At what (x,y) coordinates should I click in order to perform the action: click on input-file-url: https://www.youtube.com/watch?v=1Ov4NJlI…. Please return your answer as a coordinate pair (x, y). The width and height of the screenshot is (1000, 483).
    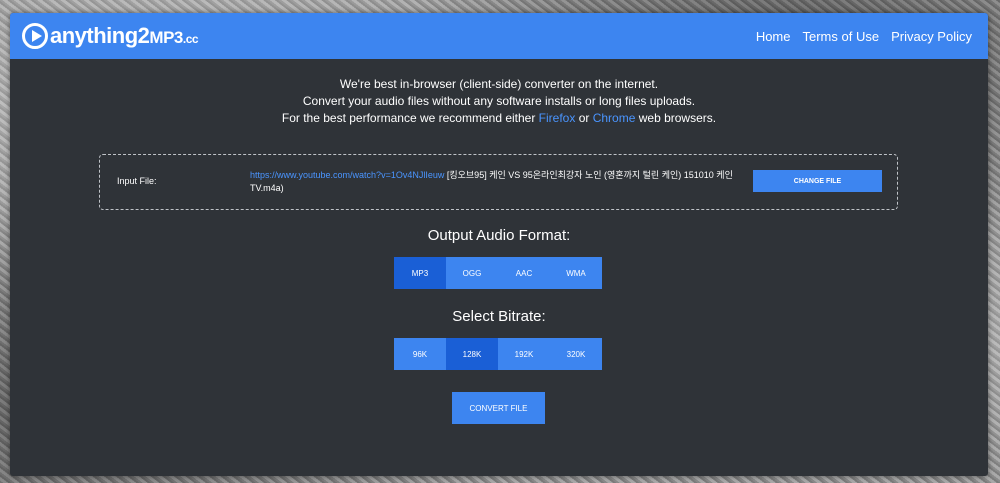
    Looking at the image, I should click on (347, 175).